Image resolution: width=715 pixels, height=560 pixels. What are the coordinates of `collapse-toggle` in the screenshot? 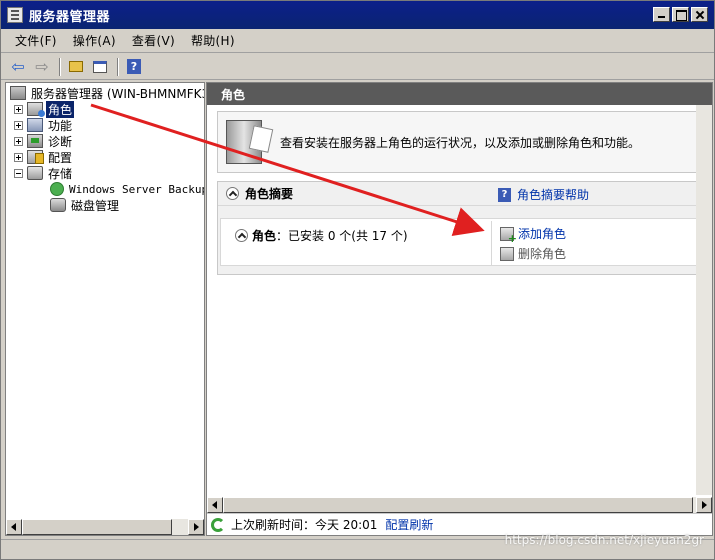 It's located at (18, 173).